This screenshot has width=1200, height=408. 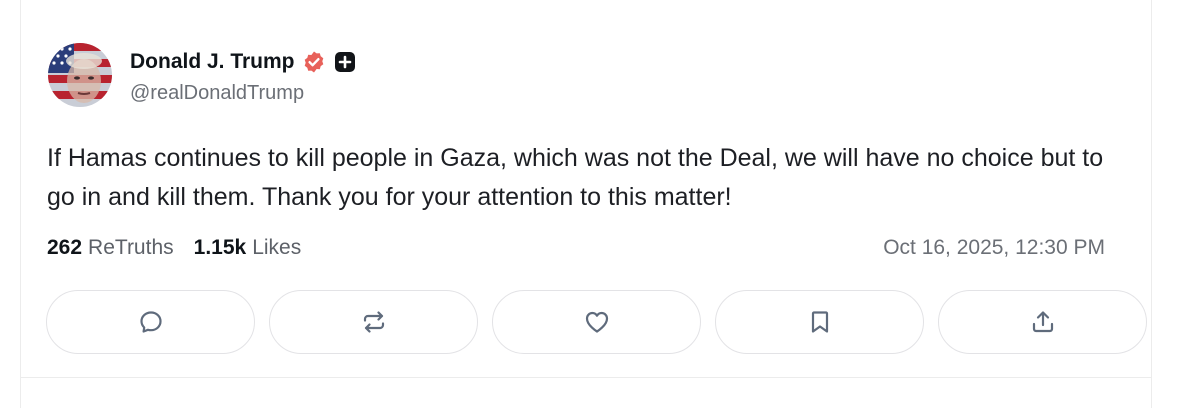 I want to click on plus-badge-icon, so click(x=344, y=62).